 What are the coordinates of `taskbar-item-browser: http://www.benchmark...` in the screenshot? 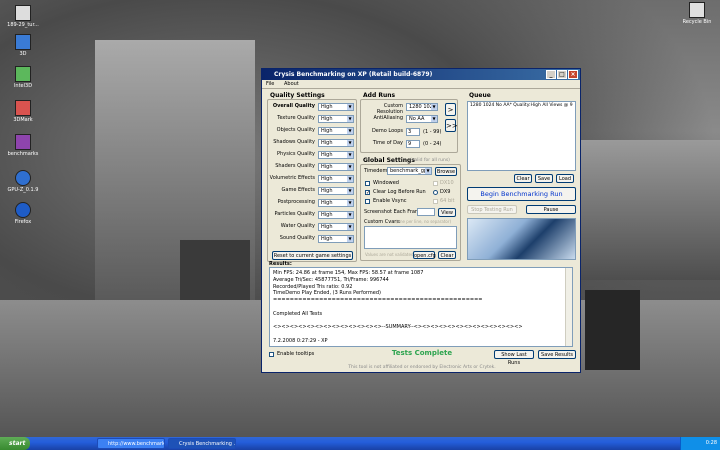 It's located at (131, 443).